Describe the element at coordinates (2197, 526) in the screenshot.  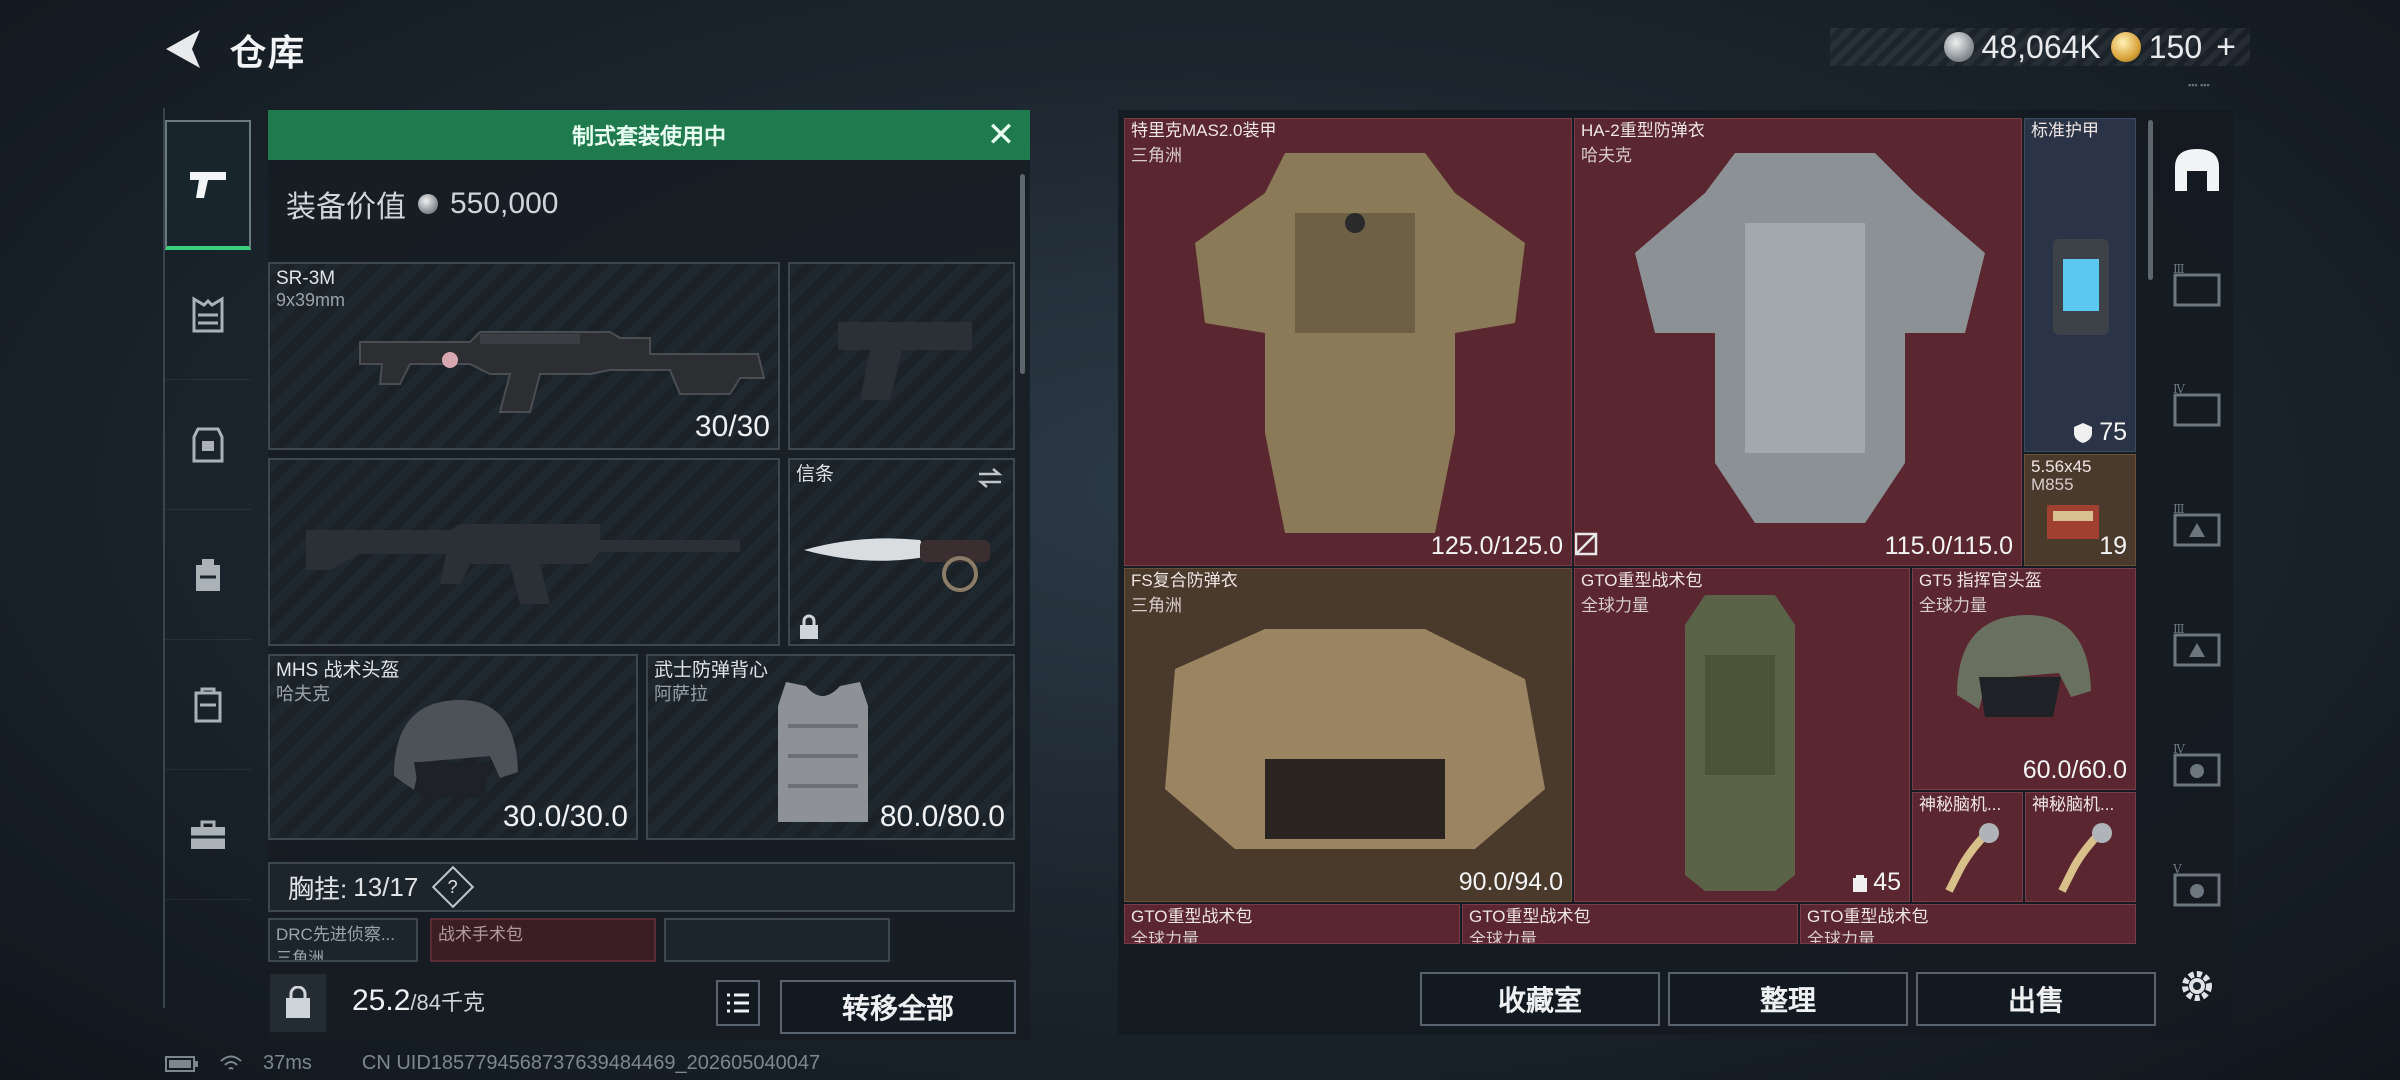
I see `stash-page-4: Ⅲ` at that location.